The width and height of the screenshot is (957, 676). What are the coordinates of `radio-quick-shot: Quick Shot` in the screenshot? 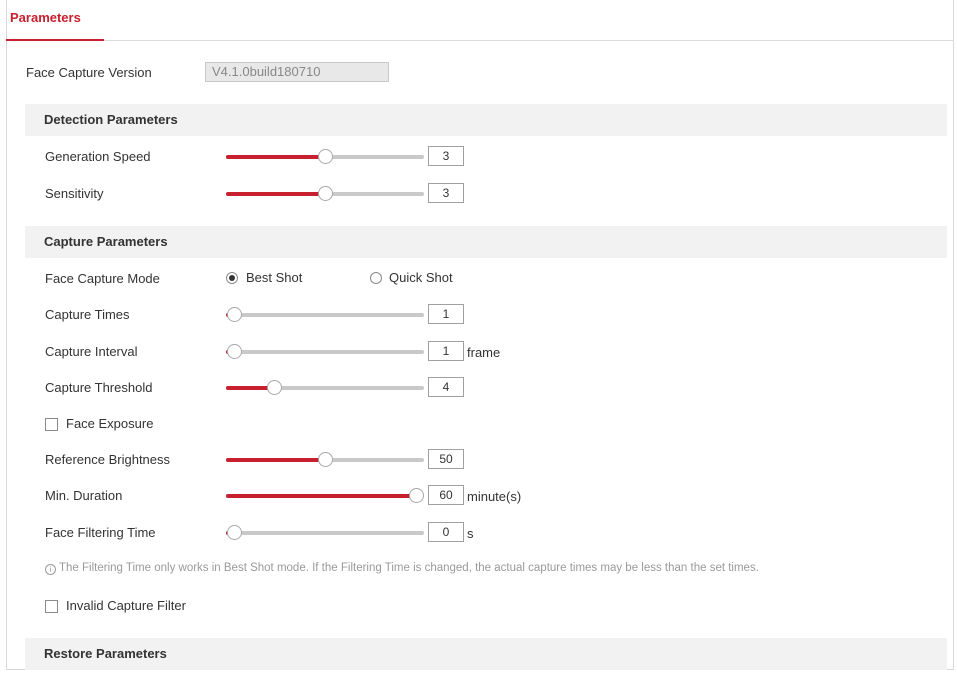 It's located at (425, 279).